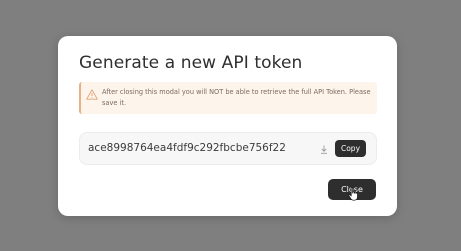  Describe the element at coordinates (92, 94) in the screenshot. I see `warning-triangle-icon` at that location.